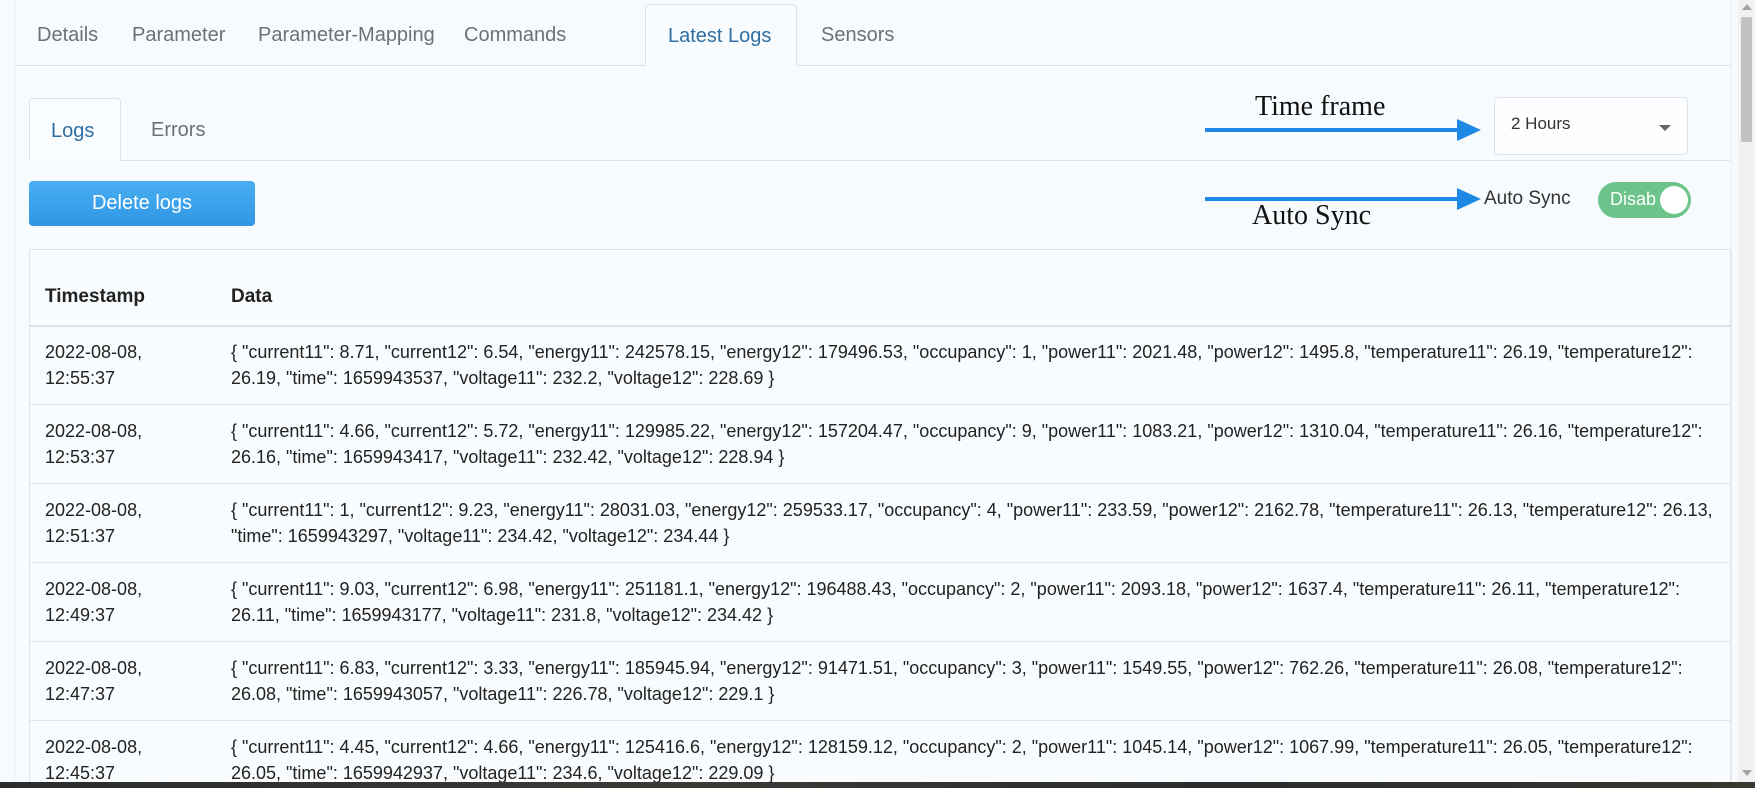 This screenshot has width=1755, height=788. I want to click on taskbar-edge, so click(877, 785).